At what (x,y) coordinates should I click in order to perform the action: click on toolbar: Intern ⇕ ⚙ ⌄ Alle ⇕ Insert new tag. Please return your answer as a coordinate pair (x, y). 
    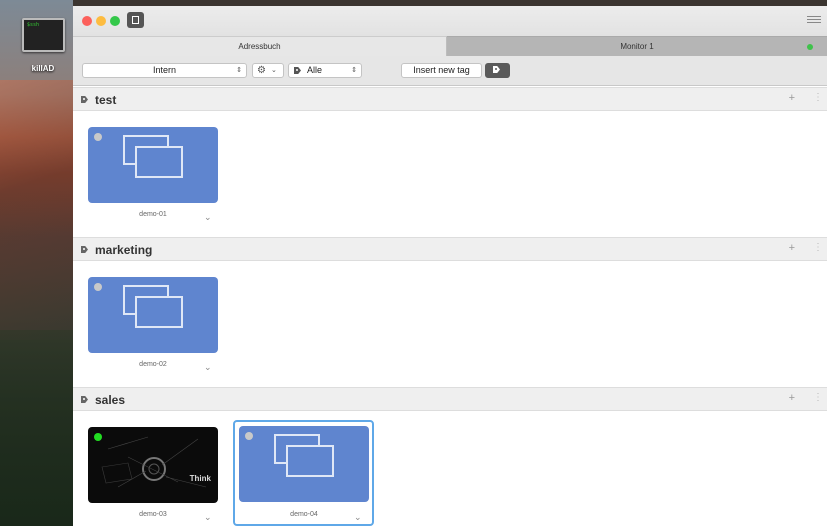
    Looking at the image, I should click on (450, 71).